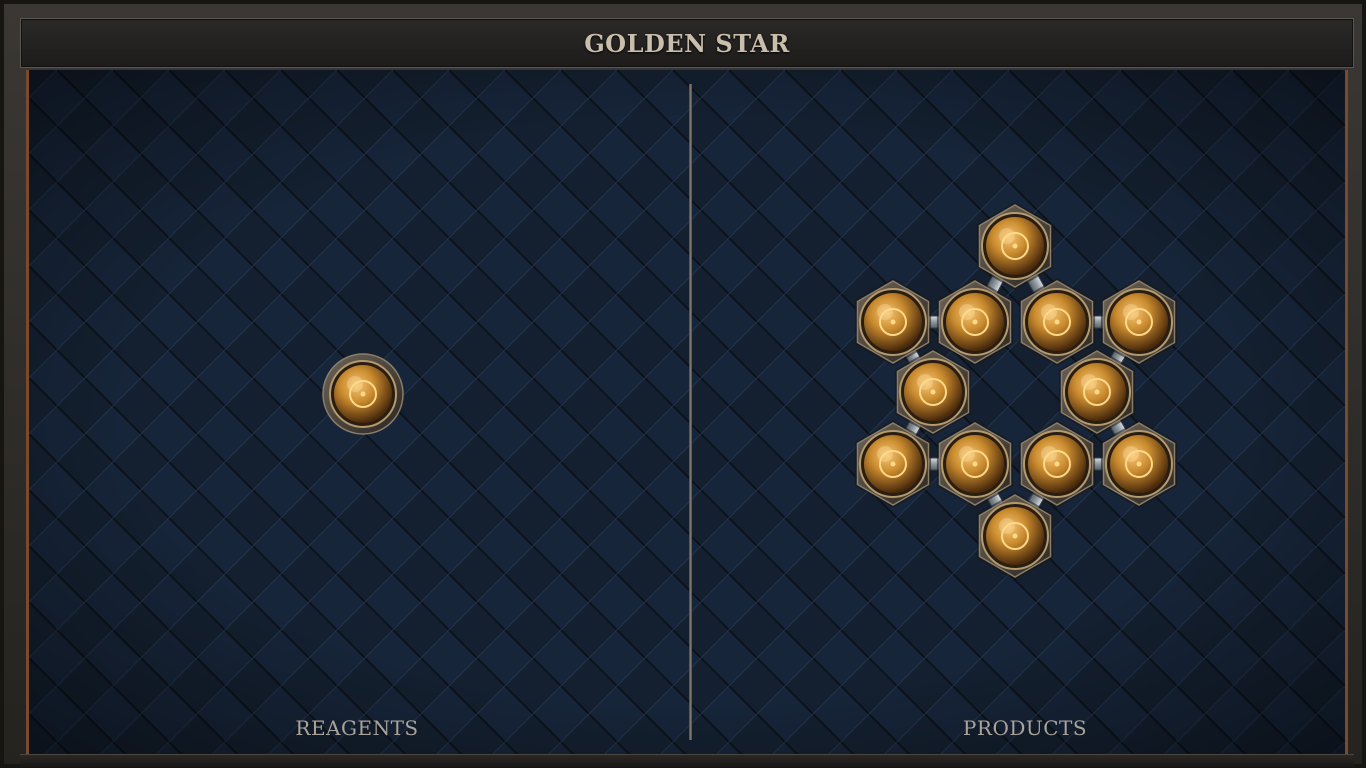  I want to click on reagents-area, so click(363, 394).